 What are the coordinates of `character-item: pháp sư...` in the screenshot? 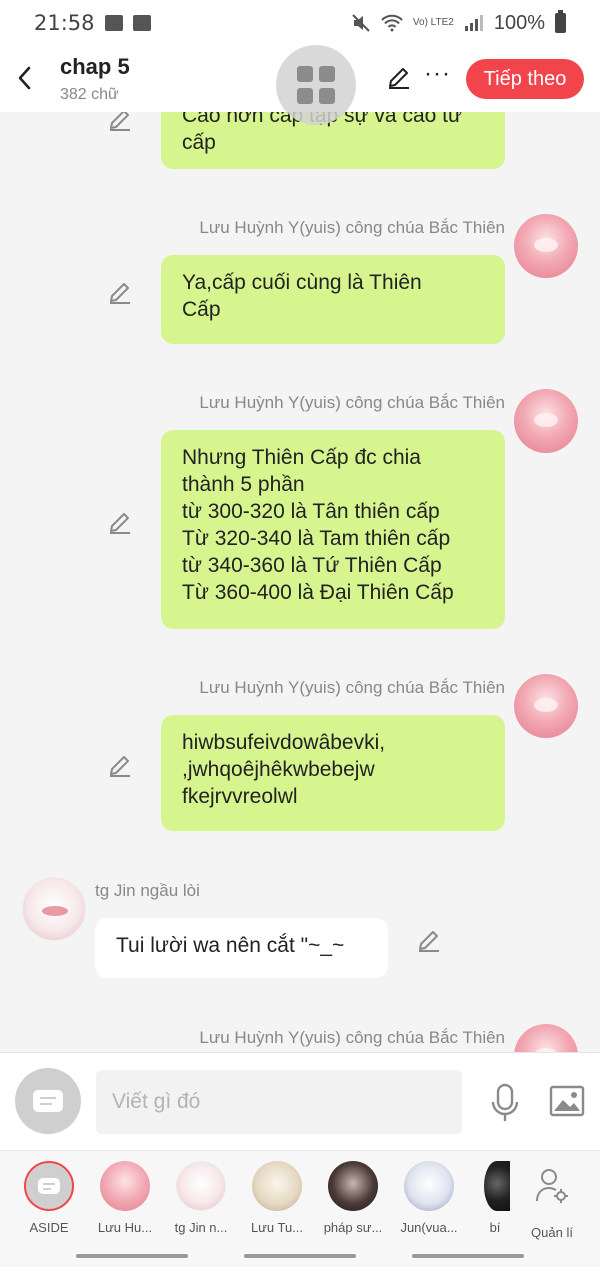 It's located at (353, 1198).